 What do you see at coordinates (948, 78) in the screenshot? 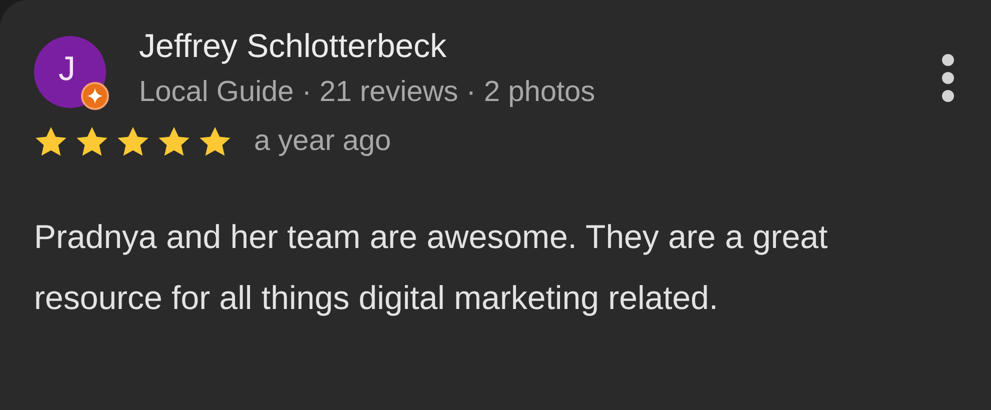
I see `more-options-button` at bounding box center [948, 78].